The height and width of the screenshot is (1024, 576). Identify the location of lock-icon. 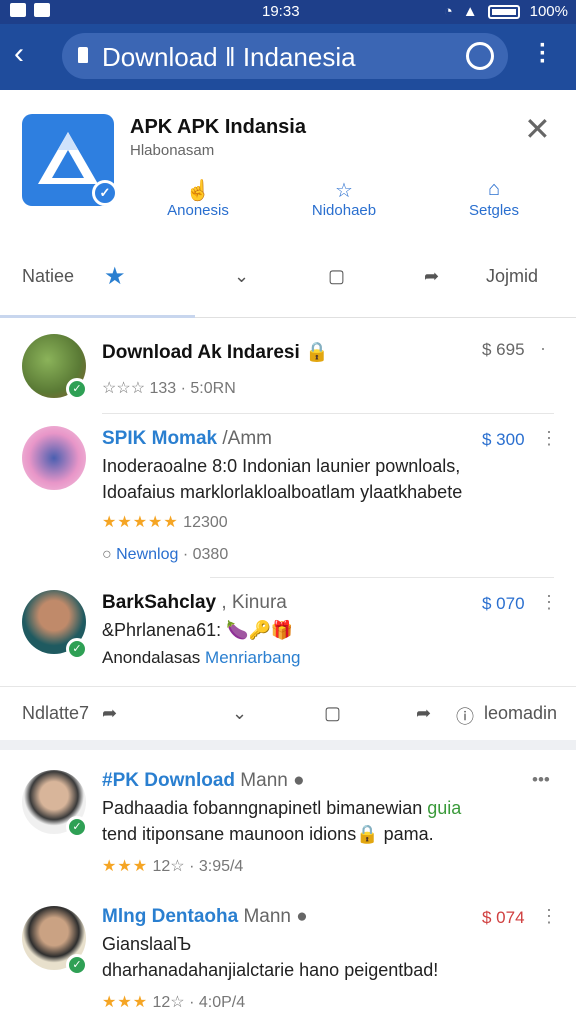
(83, 55).